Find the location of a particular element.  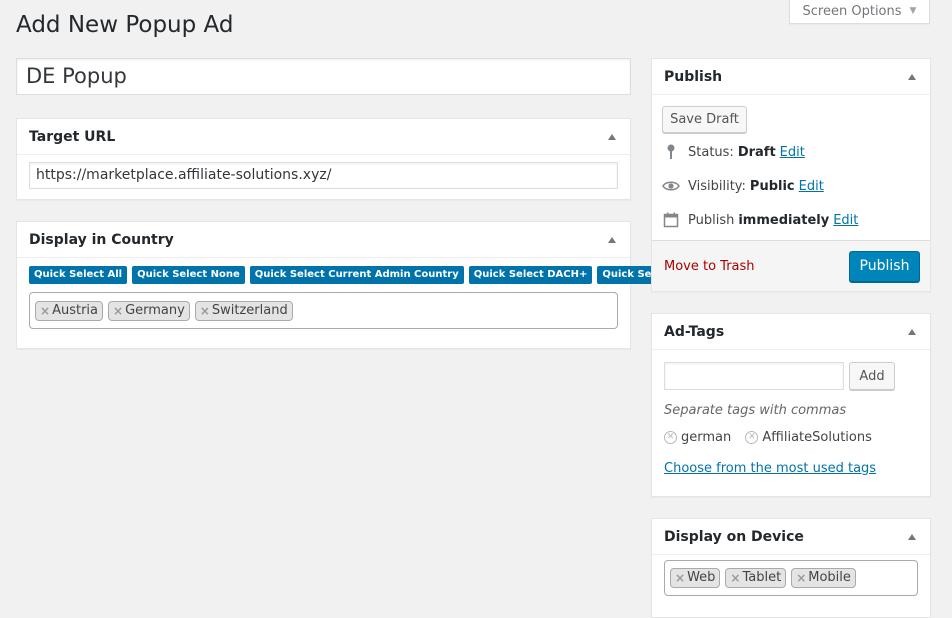

quick-select-dach-plus-button: Quick Select DACH+ is located at coordinates (530, 275).